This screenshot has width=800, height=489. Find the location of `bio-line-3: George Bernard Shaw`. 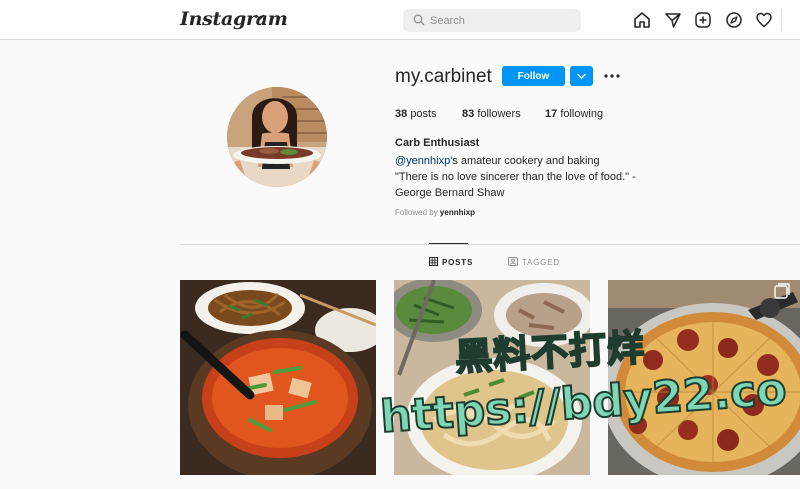

bio-line-3: George Bernard Shaw is located at coordinates (450, 193).